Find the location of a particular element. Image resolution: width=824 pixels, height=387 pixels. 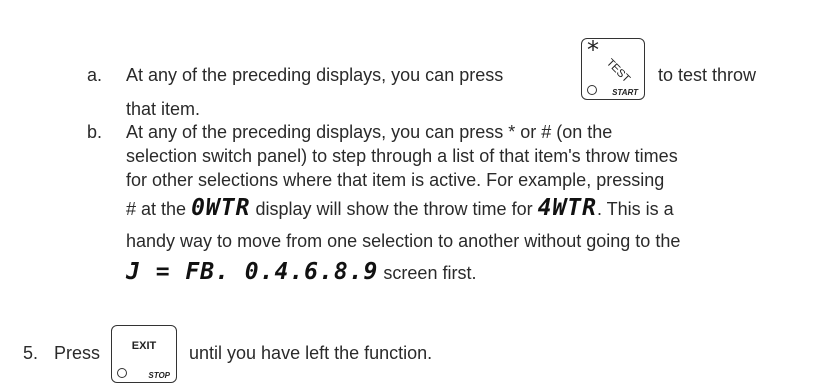

lcd-screen-display: J = FB. 0.4.6.8.9 is located at coordinates (252, 272).